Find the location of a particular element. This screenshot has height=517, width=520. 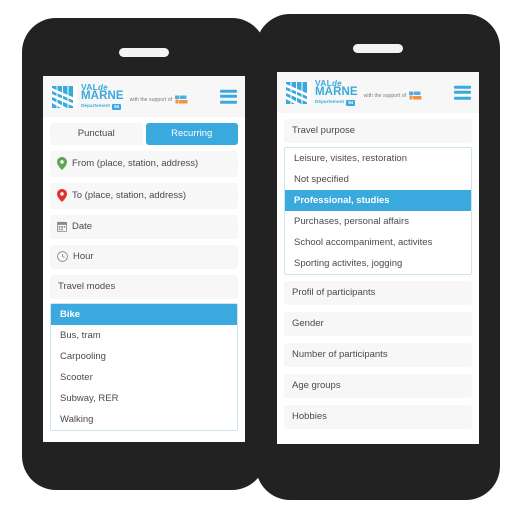

section-travel-purpose: Travel purpose is located at coordinates (378, 131).